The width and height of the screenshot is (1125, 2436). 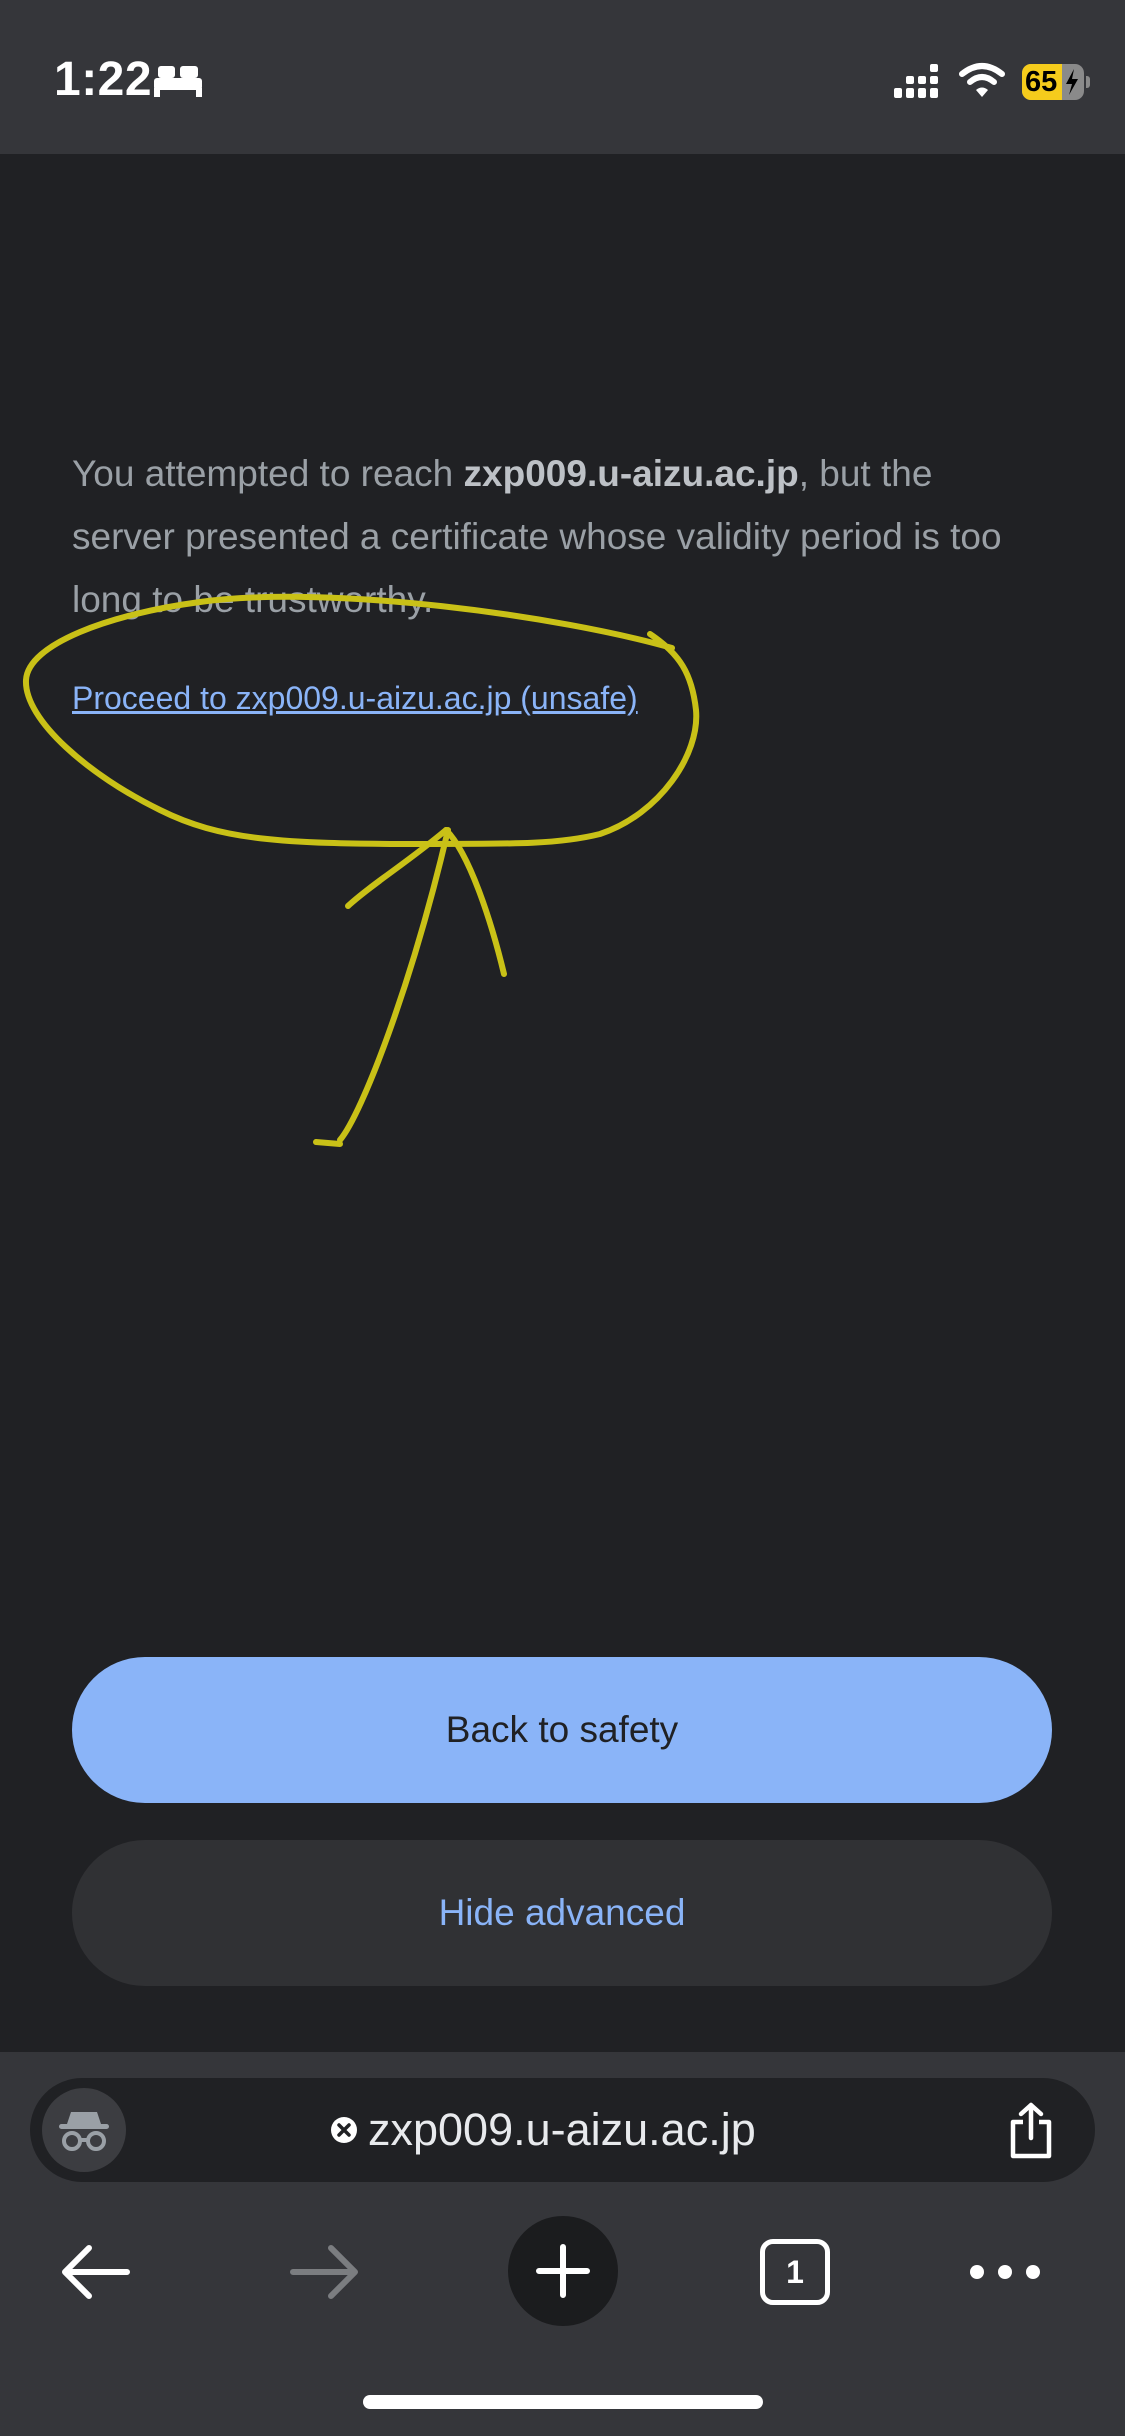 I want to click on new-tab-button, so click(x=563, y=2271).